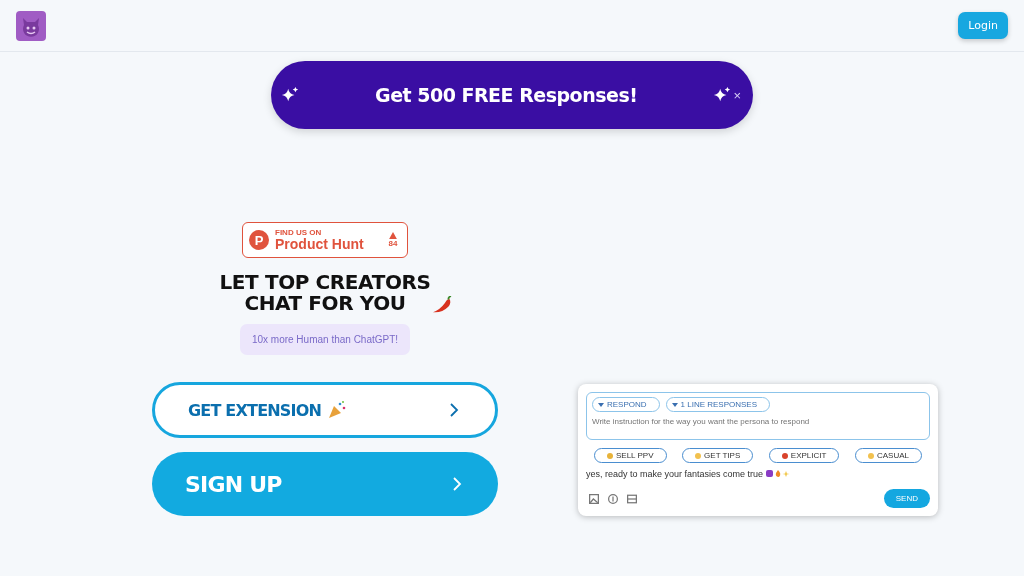 Image resolution: width=1024 pixels, height=576 pixels. I want to click on tagline-pill: 10x more Human than ChatGPT!, so click(325, 339).